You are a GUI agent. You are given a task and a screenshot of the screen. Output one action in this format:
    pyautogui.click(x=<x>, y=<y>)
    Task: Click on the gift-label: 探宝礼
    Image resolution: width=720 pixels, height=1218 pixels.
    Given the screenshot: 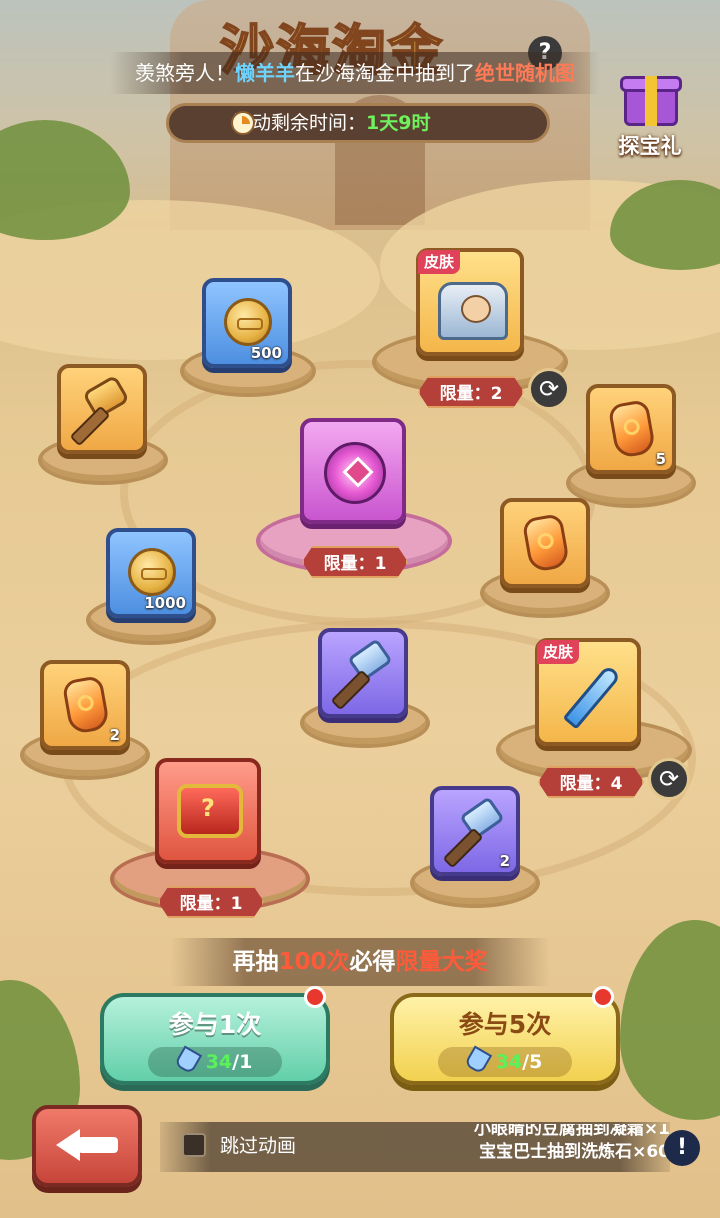 What is the action you would take?
    pyautogui.click(x=650, y=145)
    